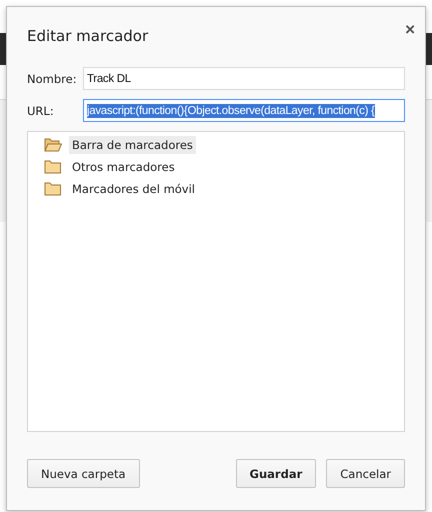 This screenshot has height=512, width=432. I want to click on dialog-button: Cancelar, so click(365, 473).